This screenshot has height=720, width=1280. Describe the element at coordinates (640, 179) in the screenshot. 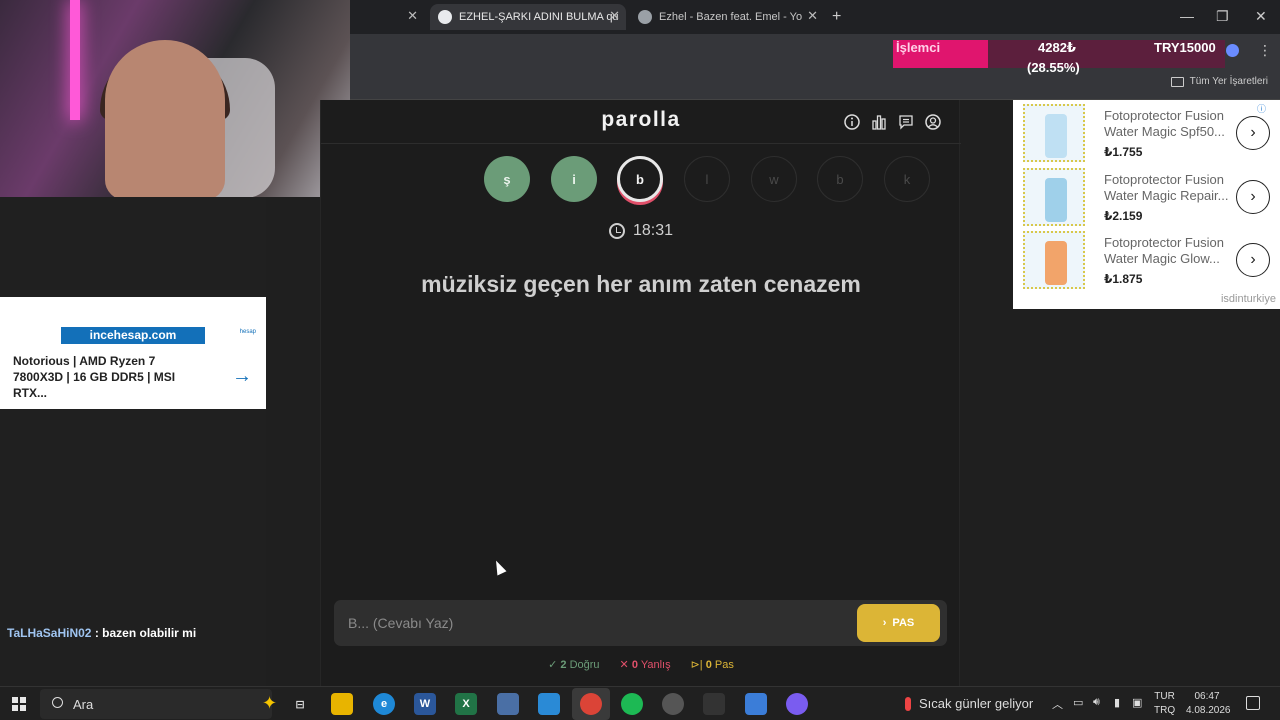

I see `letter-circle: b` at that location.